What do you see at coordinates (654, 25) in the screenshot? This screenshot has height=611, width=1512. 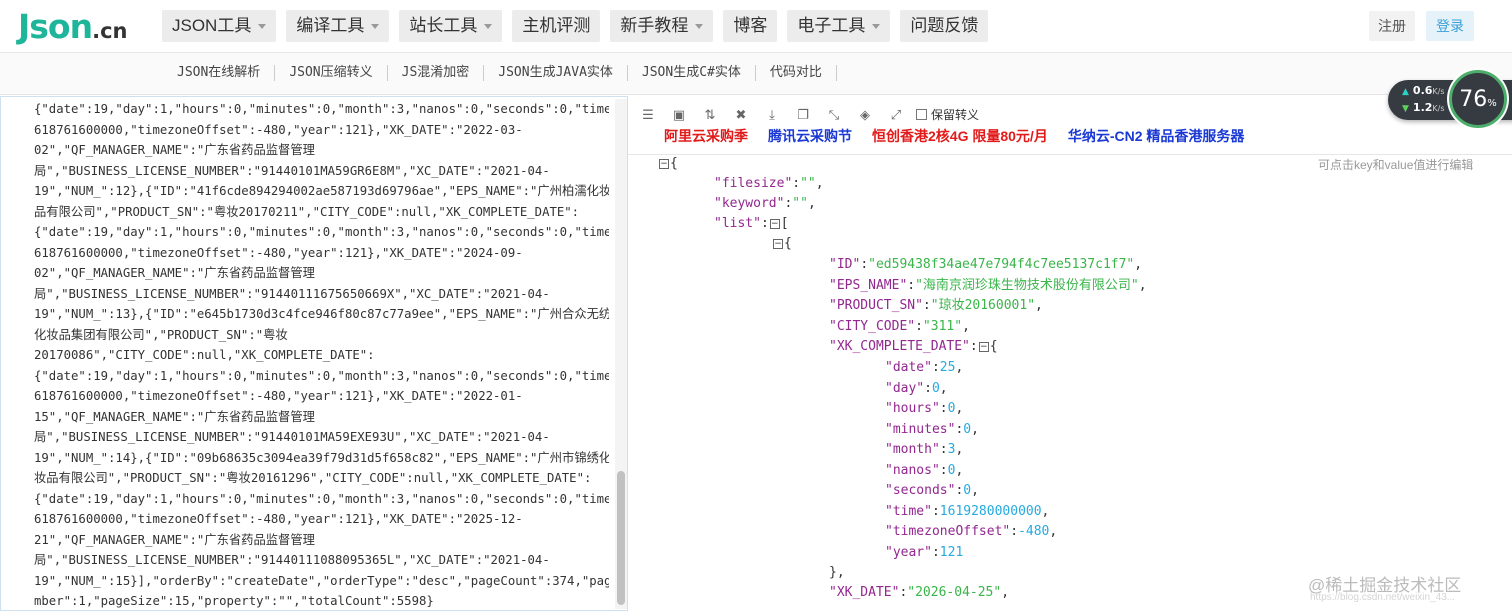 I see `nav-item-label: 新手教程` at bounding box center [654, 25].